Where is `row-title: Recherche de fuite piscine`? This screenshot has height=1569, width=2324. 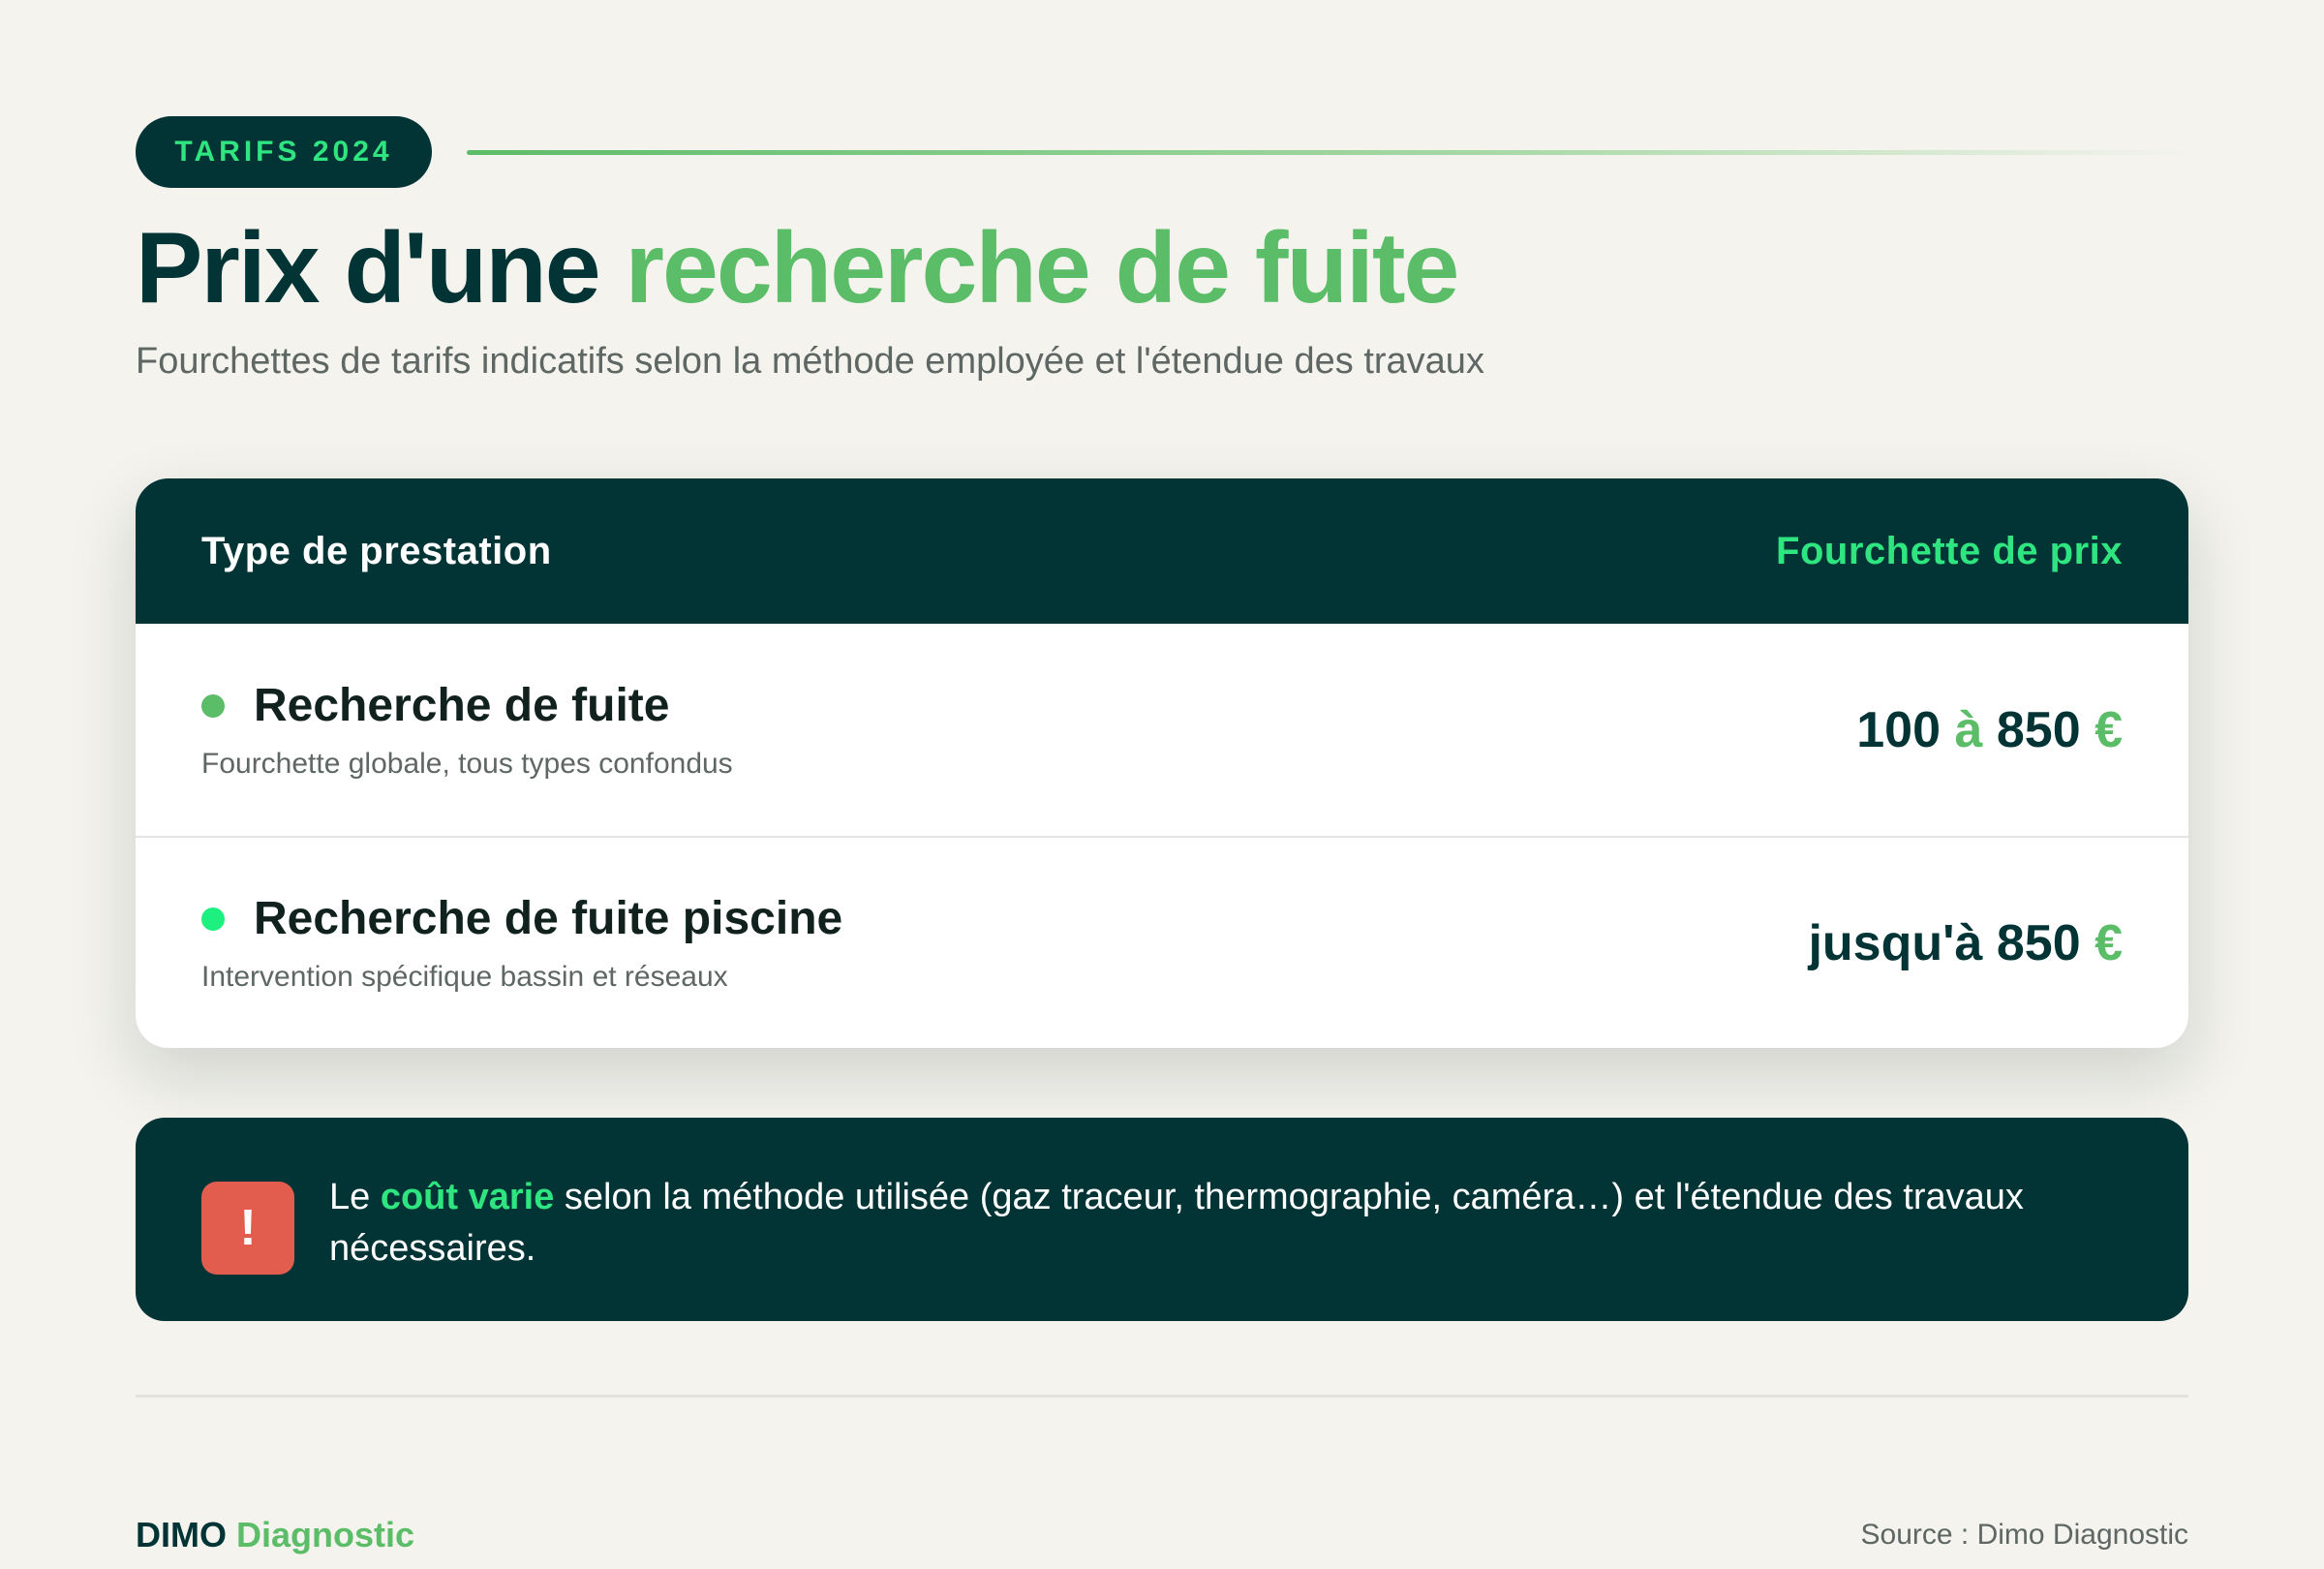 row-title: Recherche de fuite piscine is located at coordinates (521, 918).